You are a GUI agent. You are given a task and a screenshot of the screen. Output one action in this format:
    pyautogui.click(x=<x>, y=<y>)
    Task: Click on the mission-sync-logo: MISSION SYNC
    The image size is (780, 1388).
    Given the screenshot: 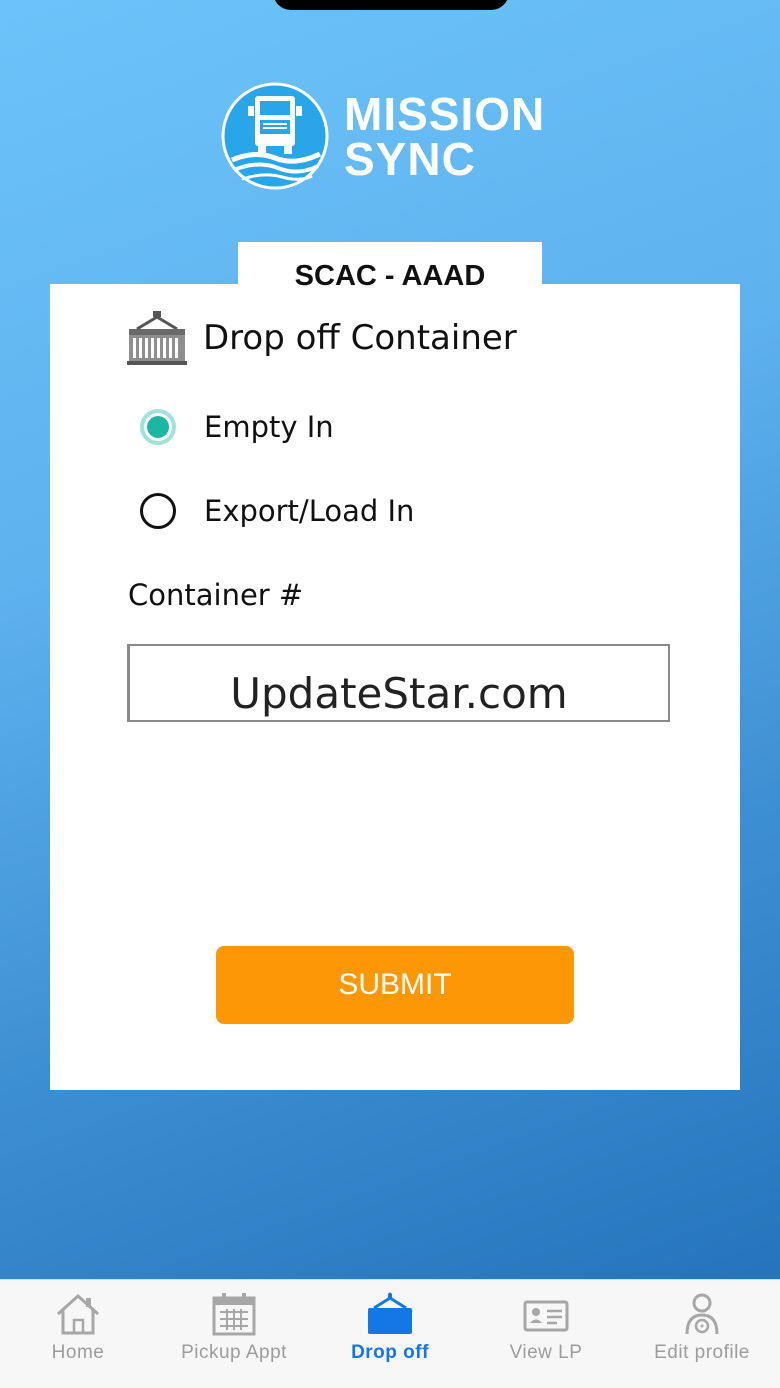 What is the action you would take?
    pyautogui.click(x=392, y=137)
    